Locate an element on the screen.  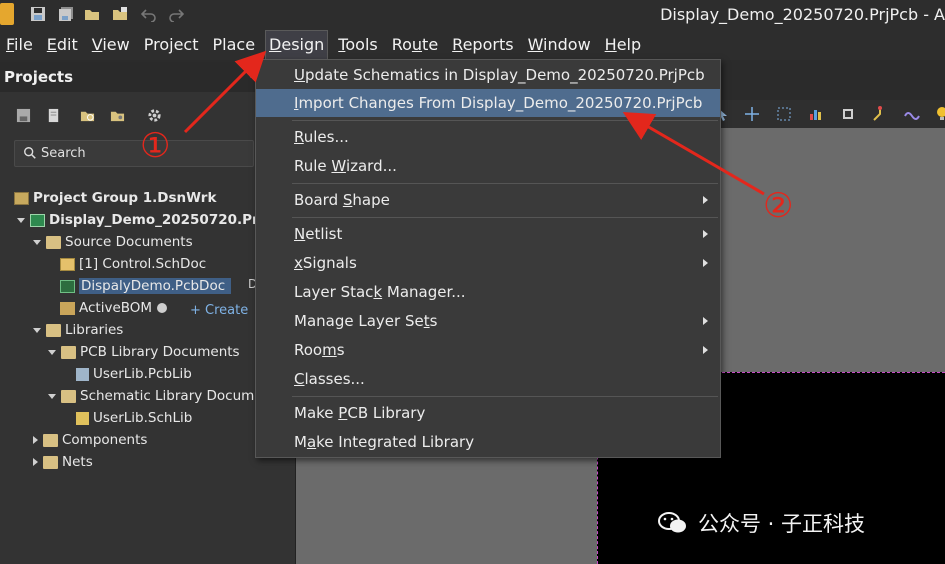
wechat-icon is located at coordinates (672, 522).